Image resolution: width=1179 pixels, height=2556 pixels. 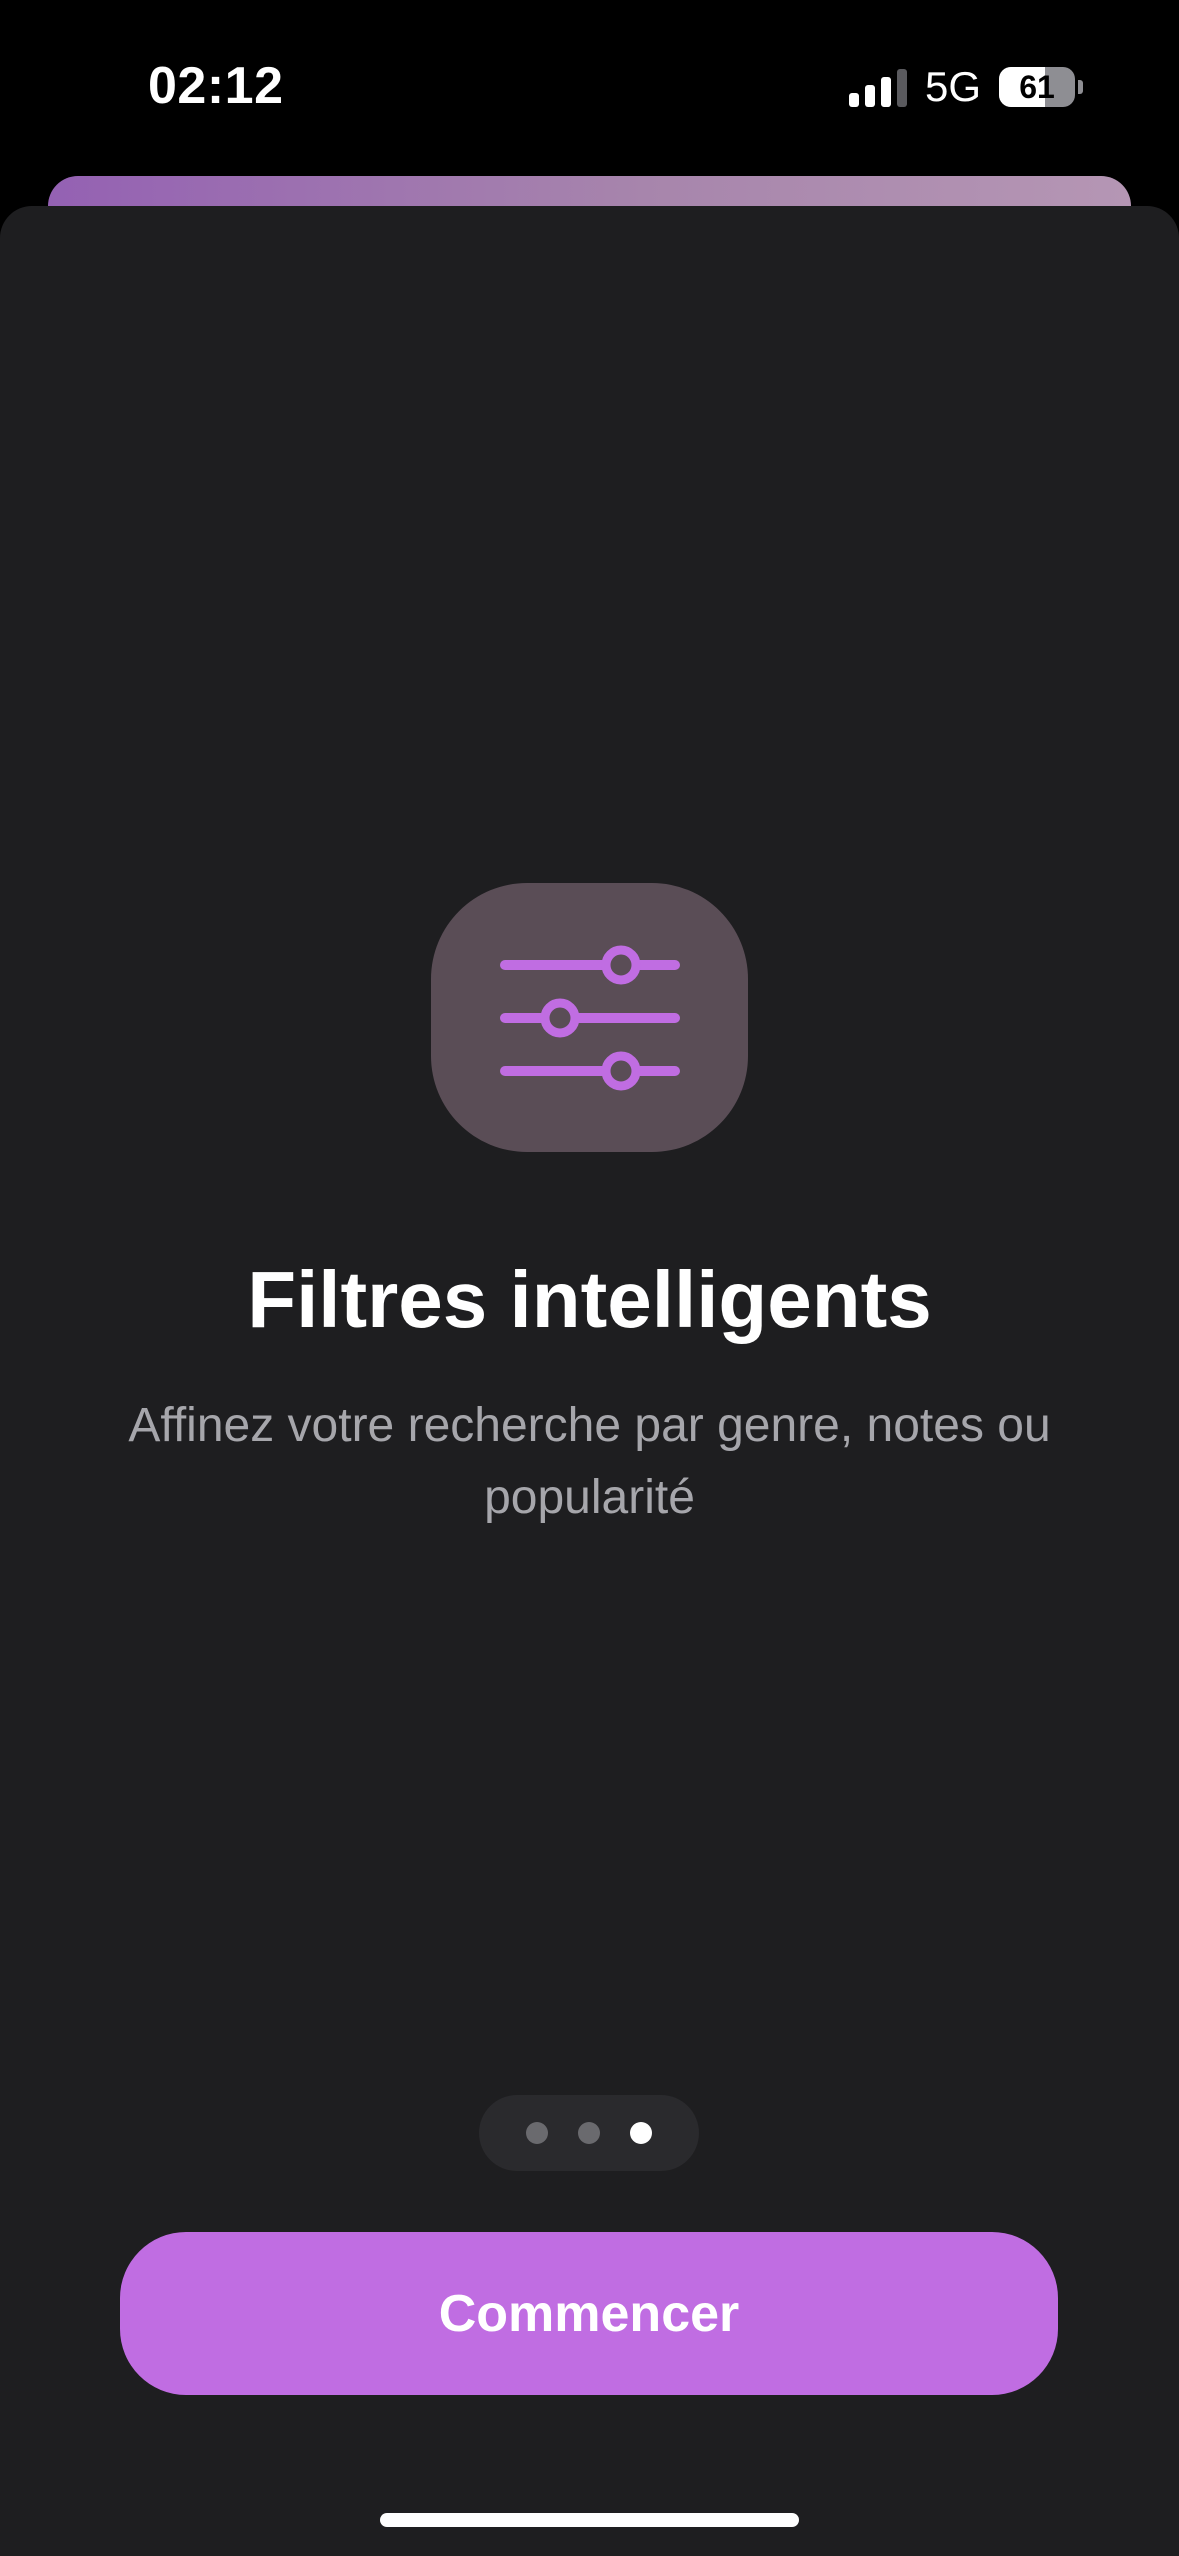 I want to click on feature-title: Filtres intelligents, so click(x=589, y=1299).